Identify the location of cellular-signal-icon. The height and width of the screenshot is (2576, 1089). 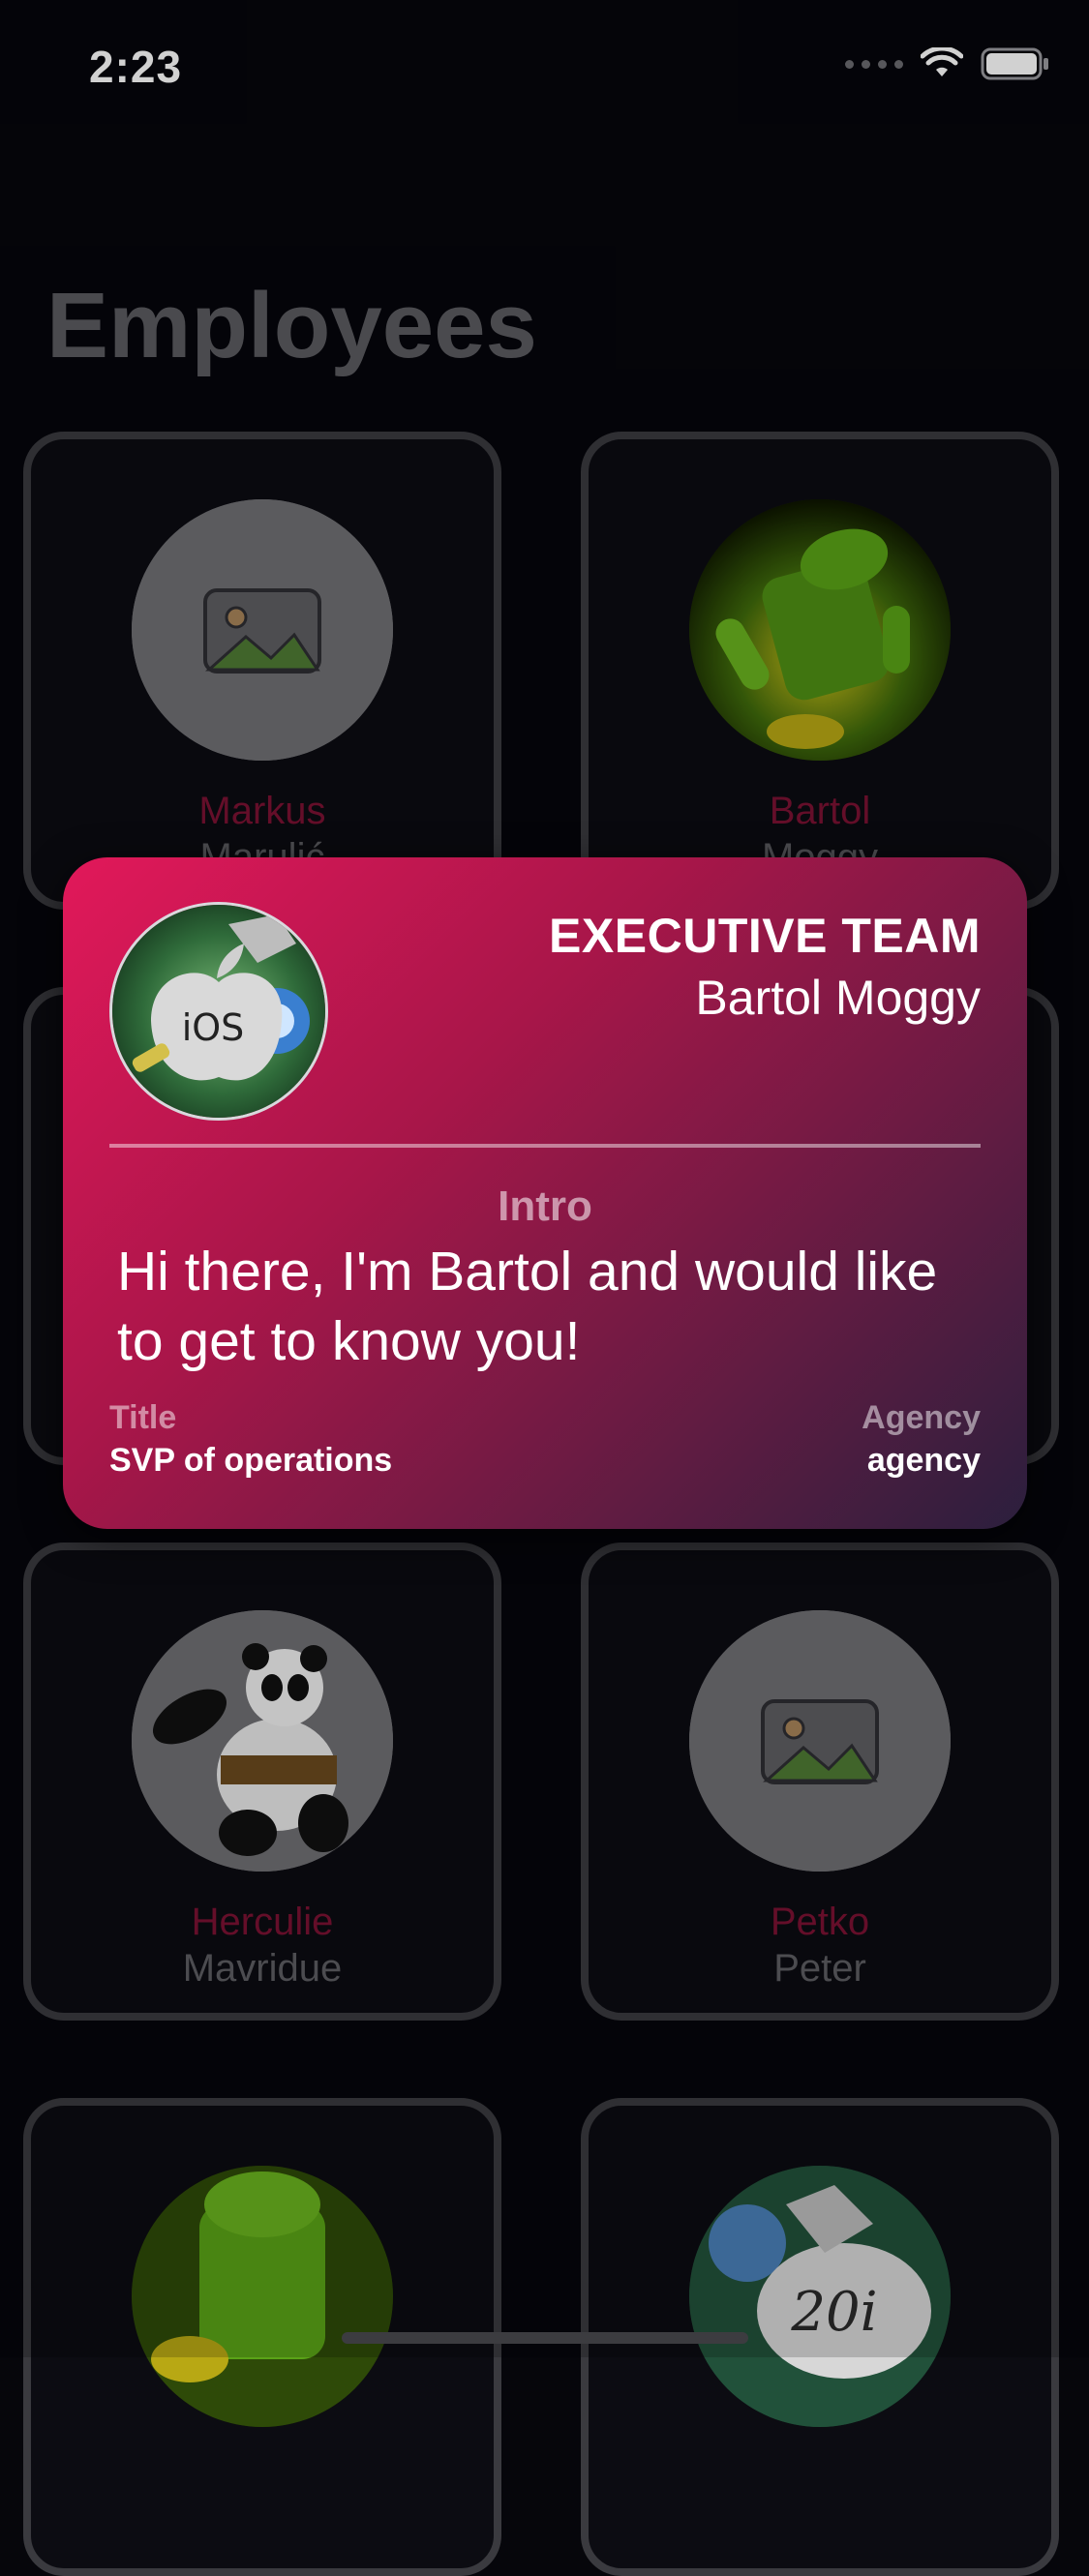
(874, 64).